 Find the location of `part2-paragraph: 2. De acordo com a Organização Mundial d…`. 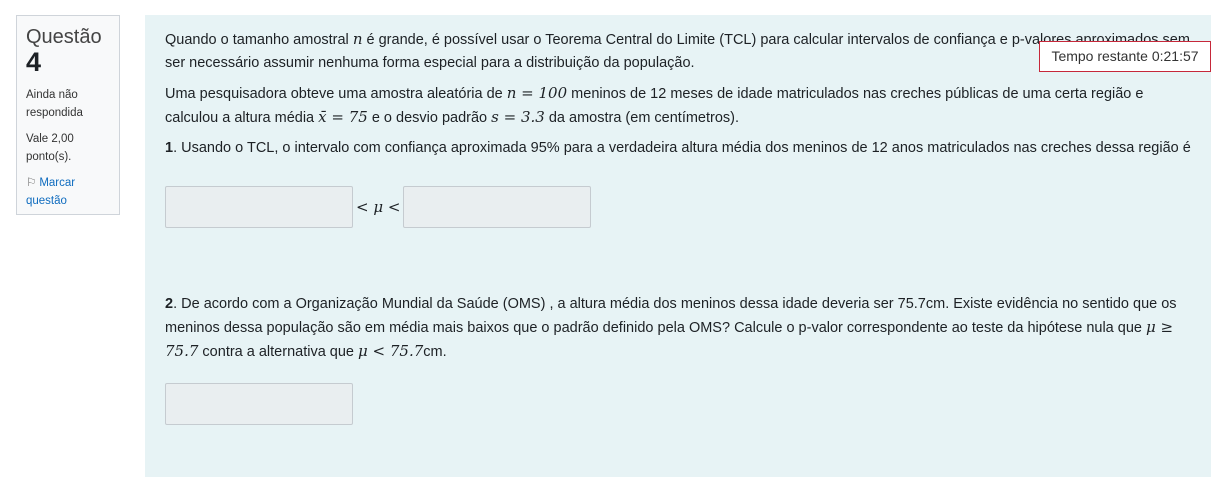

part2-paragraph: 2. De acordo com a Organização Mundial d… is located at coordinates (673, 328).